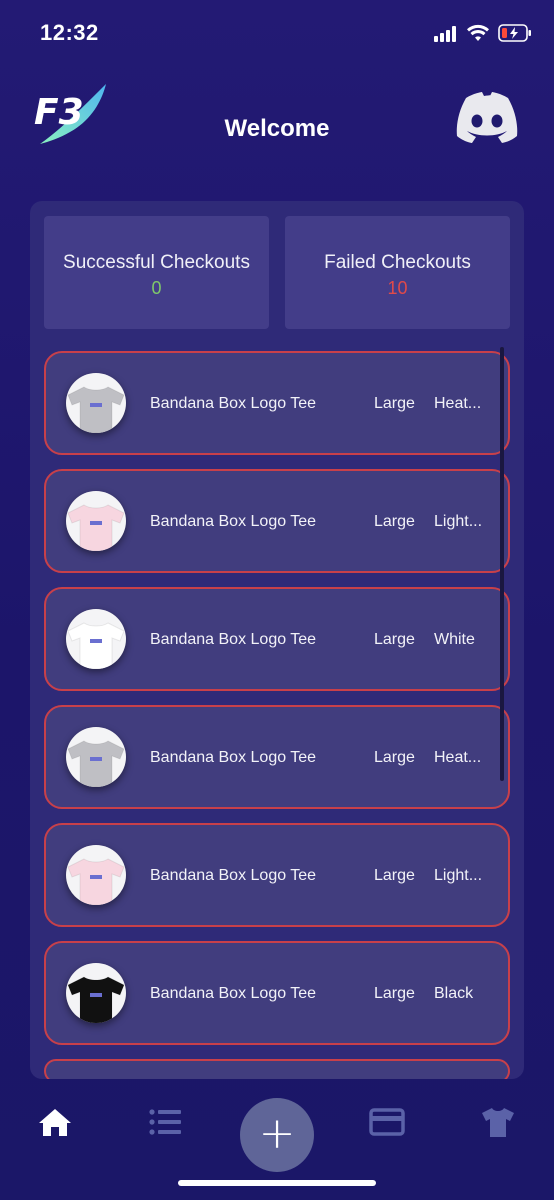 The height and width of the screenshot is (1200, 554). Describe the element at coordinates (165, 1122) in the screenshot. I see `list-icon` at that location.